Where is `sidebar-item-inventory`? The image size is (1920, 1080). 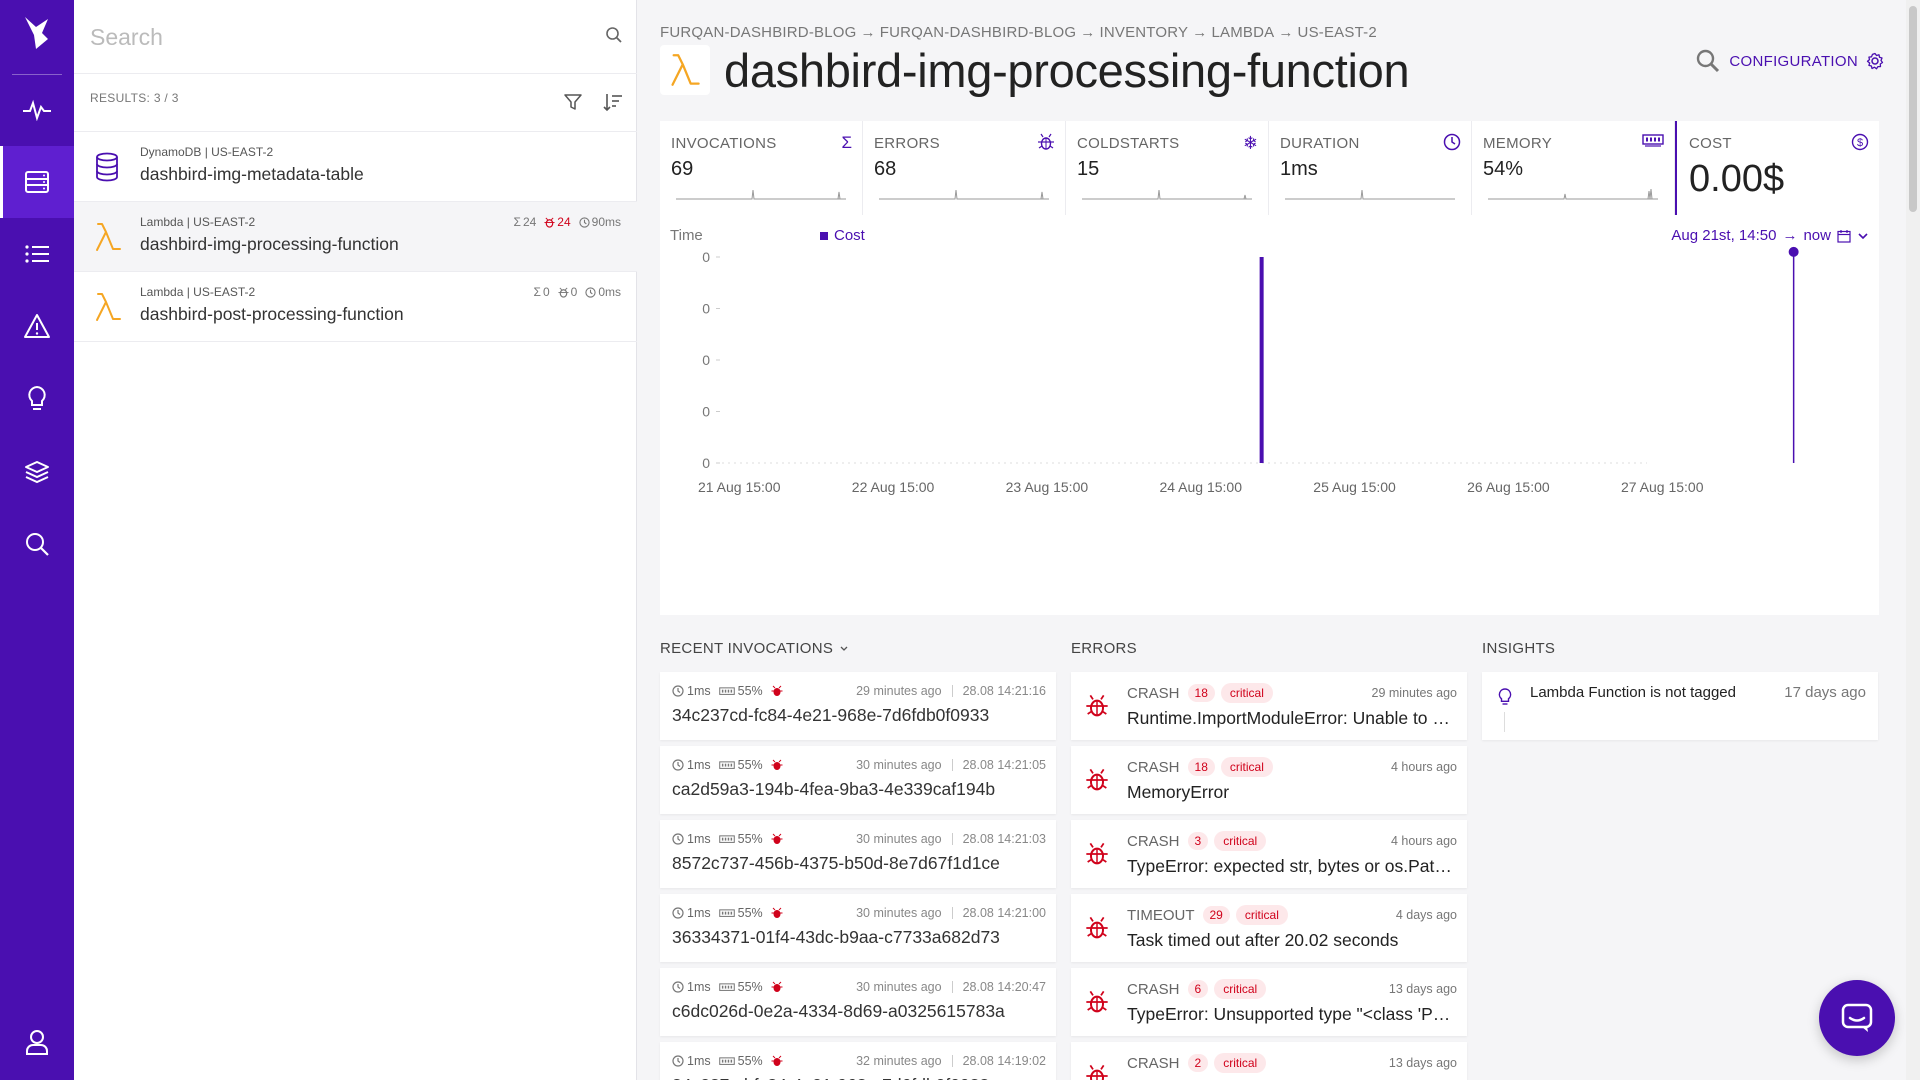
sidebar-item-inventory is located at coordinates (37, 182).